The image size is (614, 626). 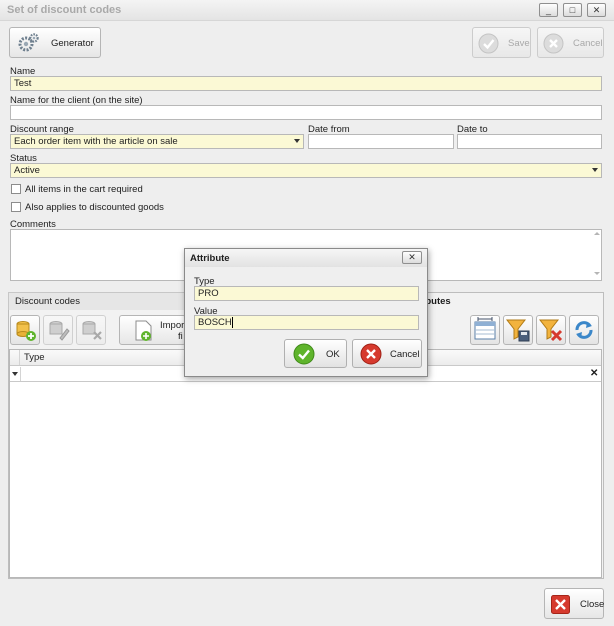 I want to click on close-icon, so click(x=560, y=604).